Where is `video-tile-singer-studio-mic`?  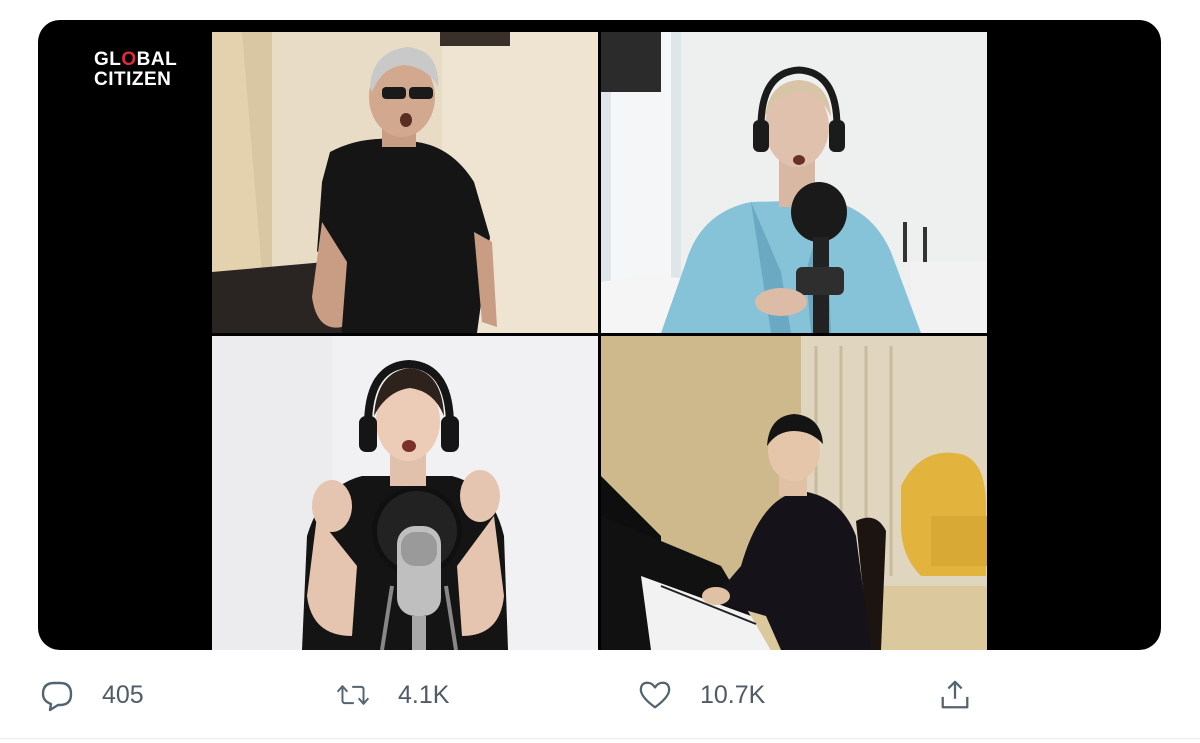 video-tile-singer-studio-mic is located at coordinates (405, 493).